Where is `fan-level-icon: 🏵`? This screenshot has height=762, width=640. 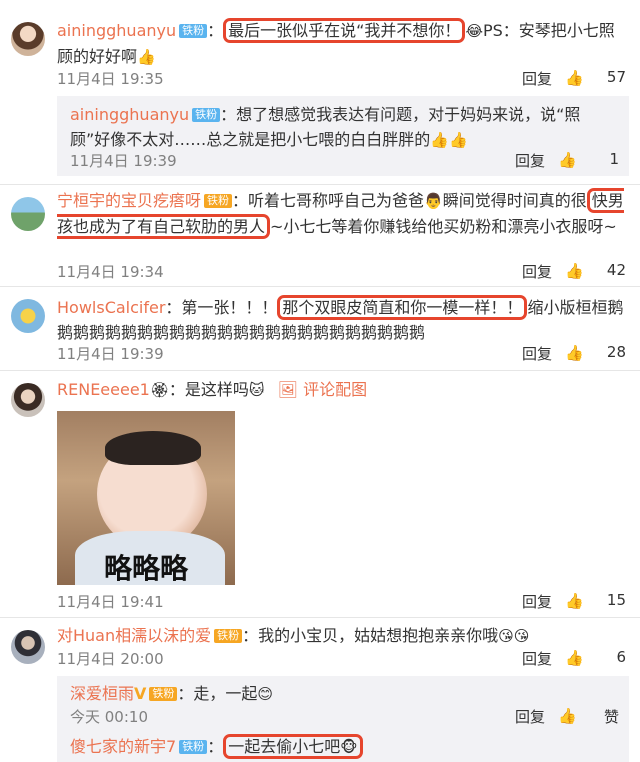
fan-level-icon: 🏵 is located at coordinates (159, 390).